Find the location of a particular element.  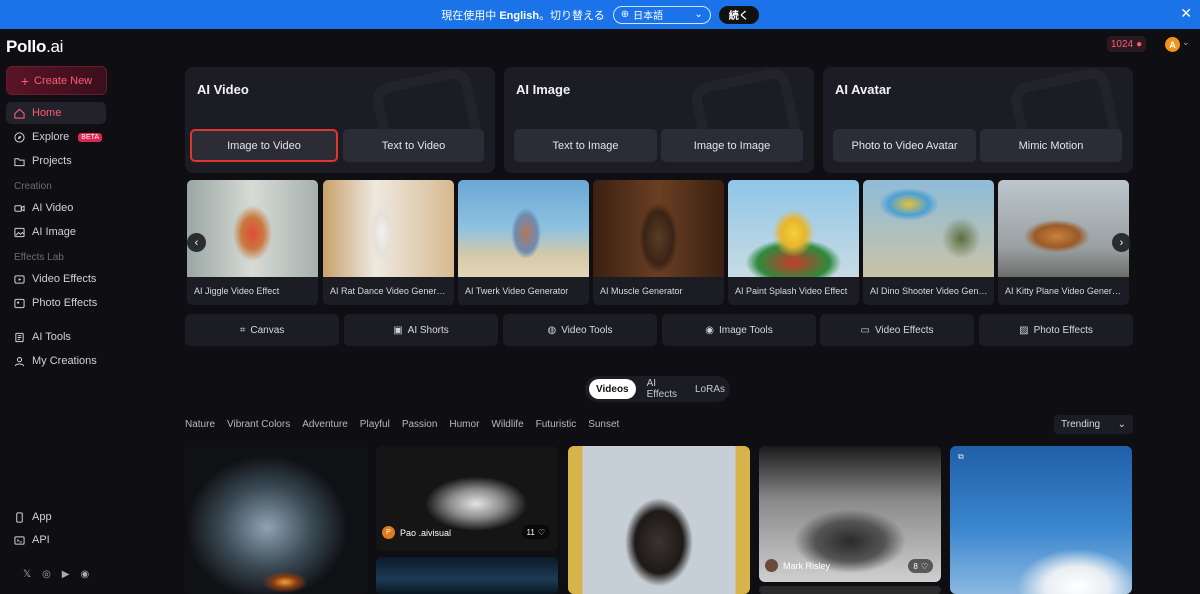

tool-image-tools-button: ◉ Image Tools is located at coordinates (739, 330).